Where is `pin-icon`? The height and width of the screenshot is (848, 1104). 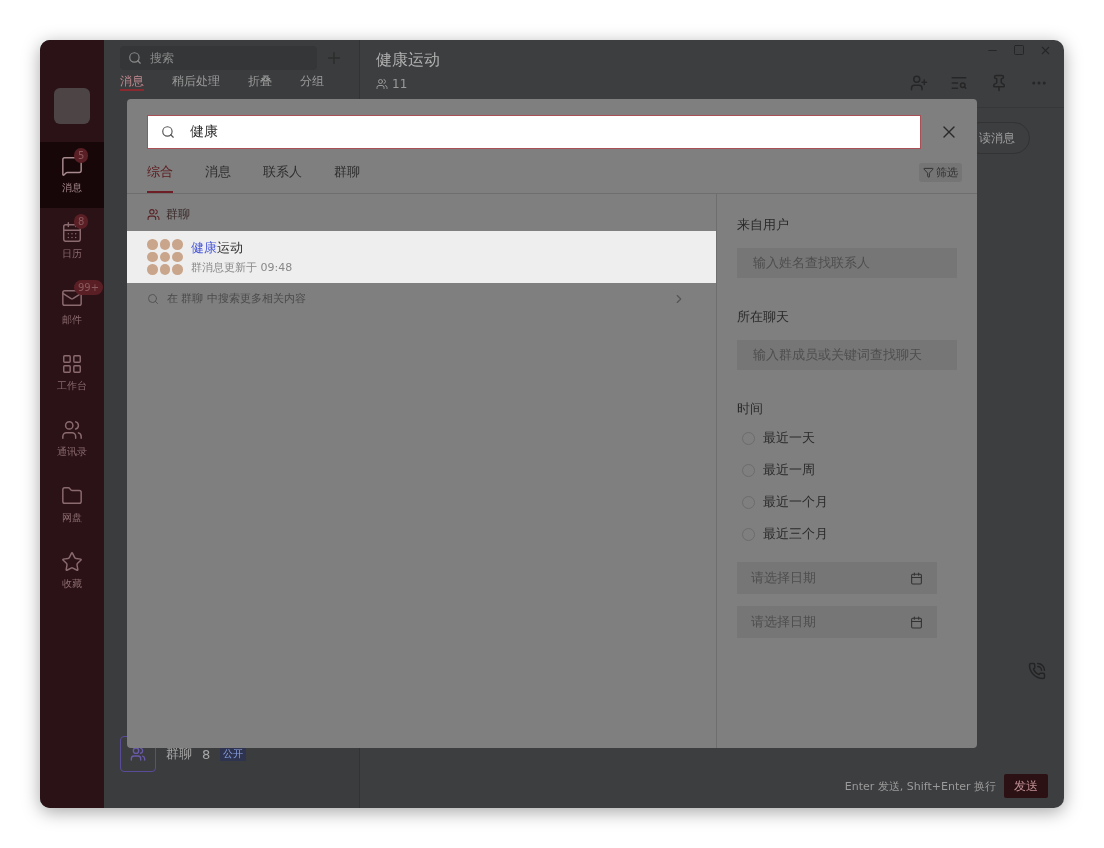 pin-icon is located at coordinates (999, 83).